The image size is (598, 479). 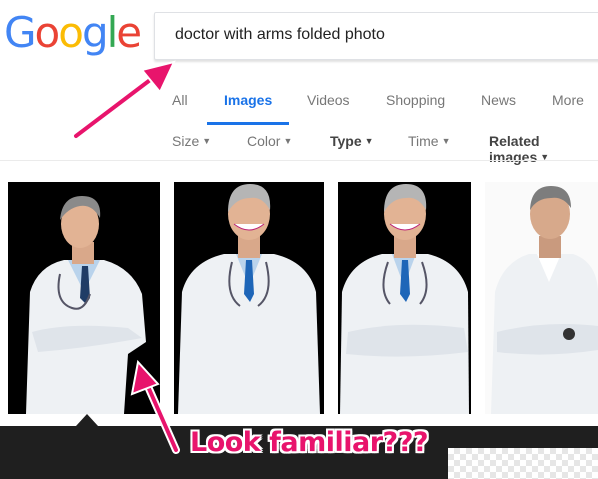 I want to click on tool-label: Size, so click(x=186, y=141).